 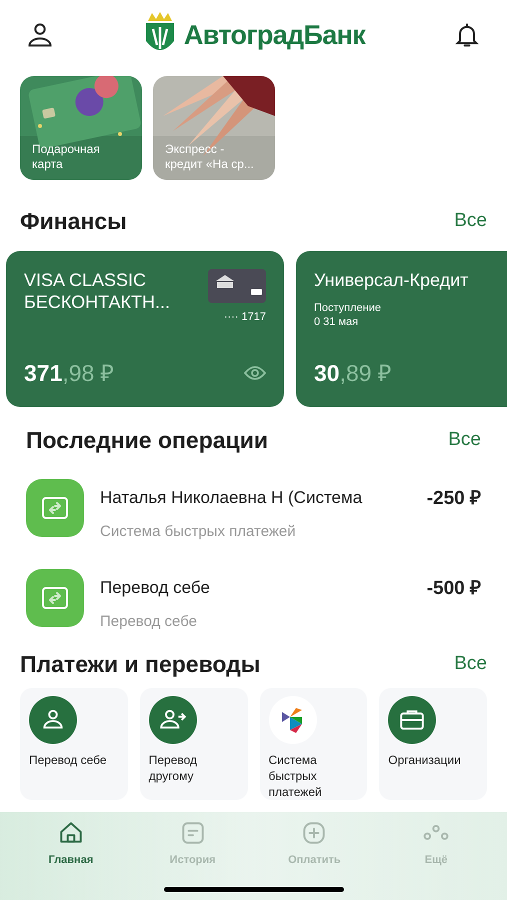 I want to click on balance-fraction: ,89 ₽, so click(x=365, y=373).